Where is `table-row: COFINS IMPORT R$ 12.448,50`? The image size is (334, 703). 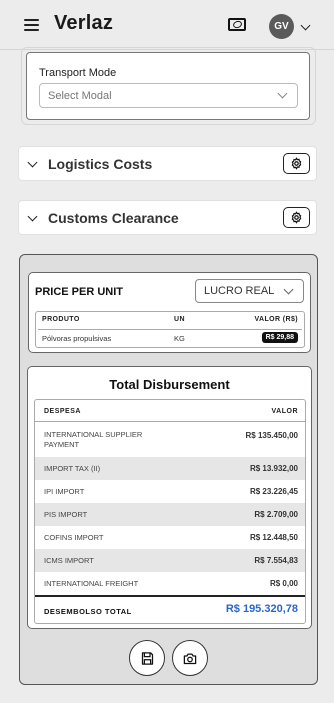 table-row: COFINS IMPORT R$ 12.448,50 is located at coordinates (170, 537).